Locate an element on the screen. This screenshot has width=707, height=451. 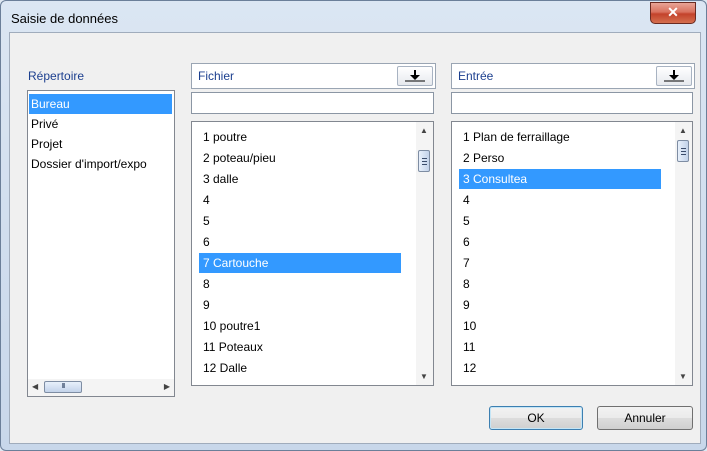
file-input is located at coordinates (312, 103).